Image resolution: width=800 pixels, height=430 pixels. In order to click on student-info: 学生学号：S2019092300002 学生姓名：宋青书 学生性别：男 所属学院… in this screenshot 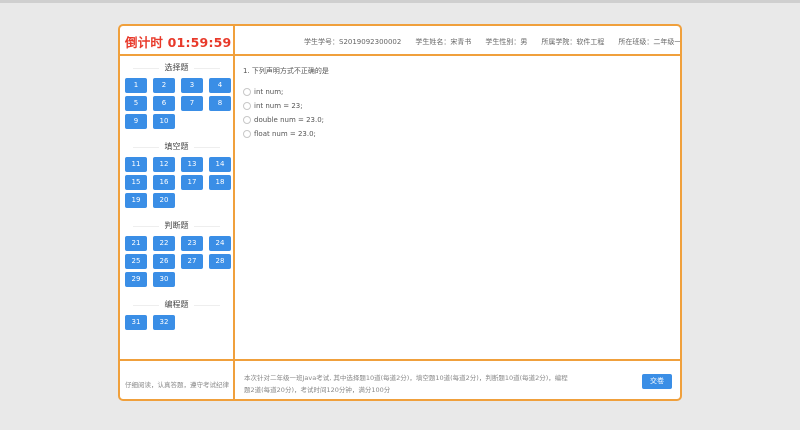, I will do `click(493, 42)`.